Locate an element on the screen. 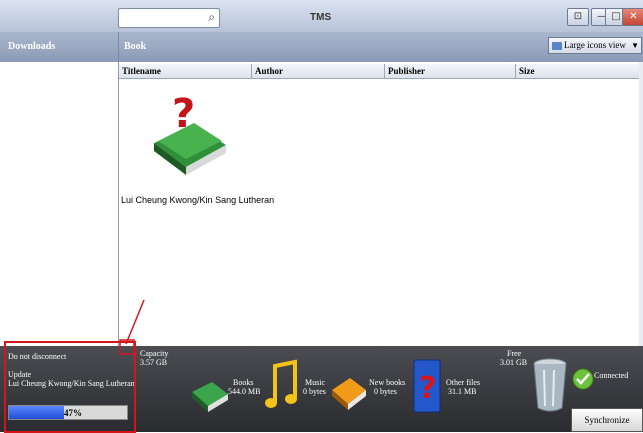 The image size is (643, 433). close-button: ✕ is located at coordinates (632, 17).